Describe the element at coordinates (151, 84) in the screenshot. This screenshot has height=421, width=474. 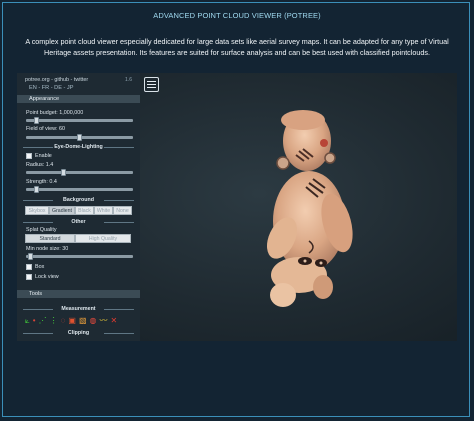
I see `menu-toggle-button` at that location.